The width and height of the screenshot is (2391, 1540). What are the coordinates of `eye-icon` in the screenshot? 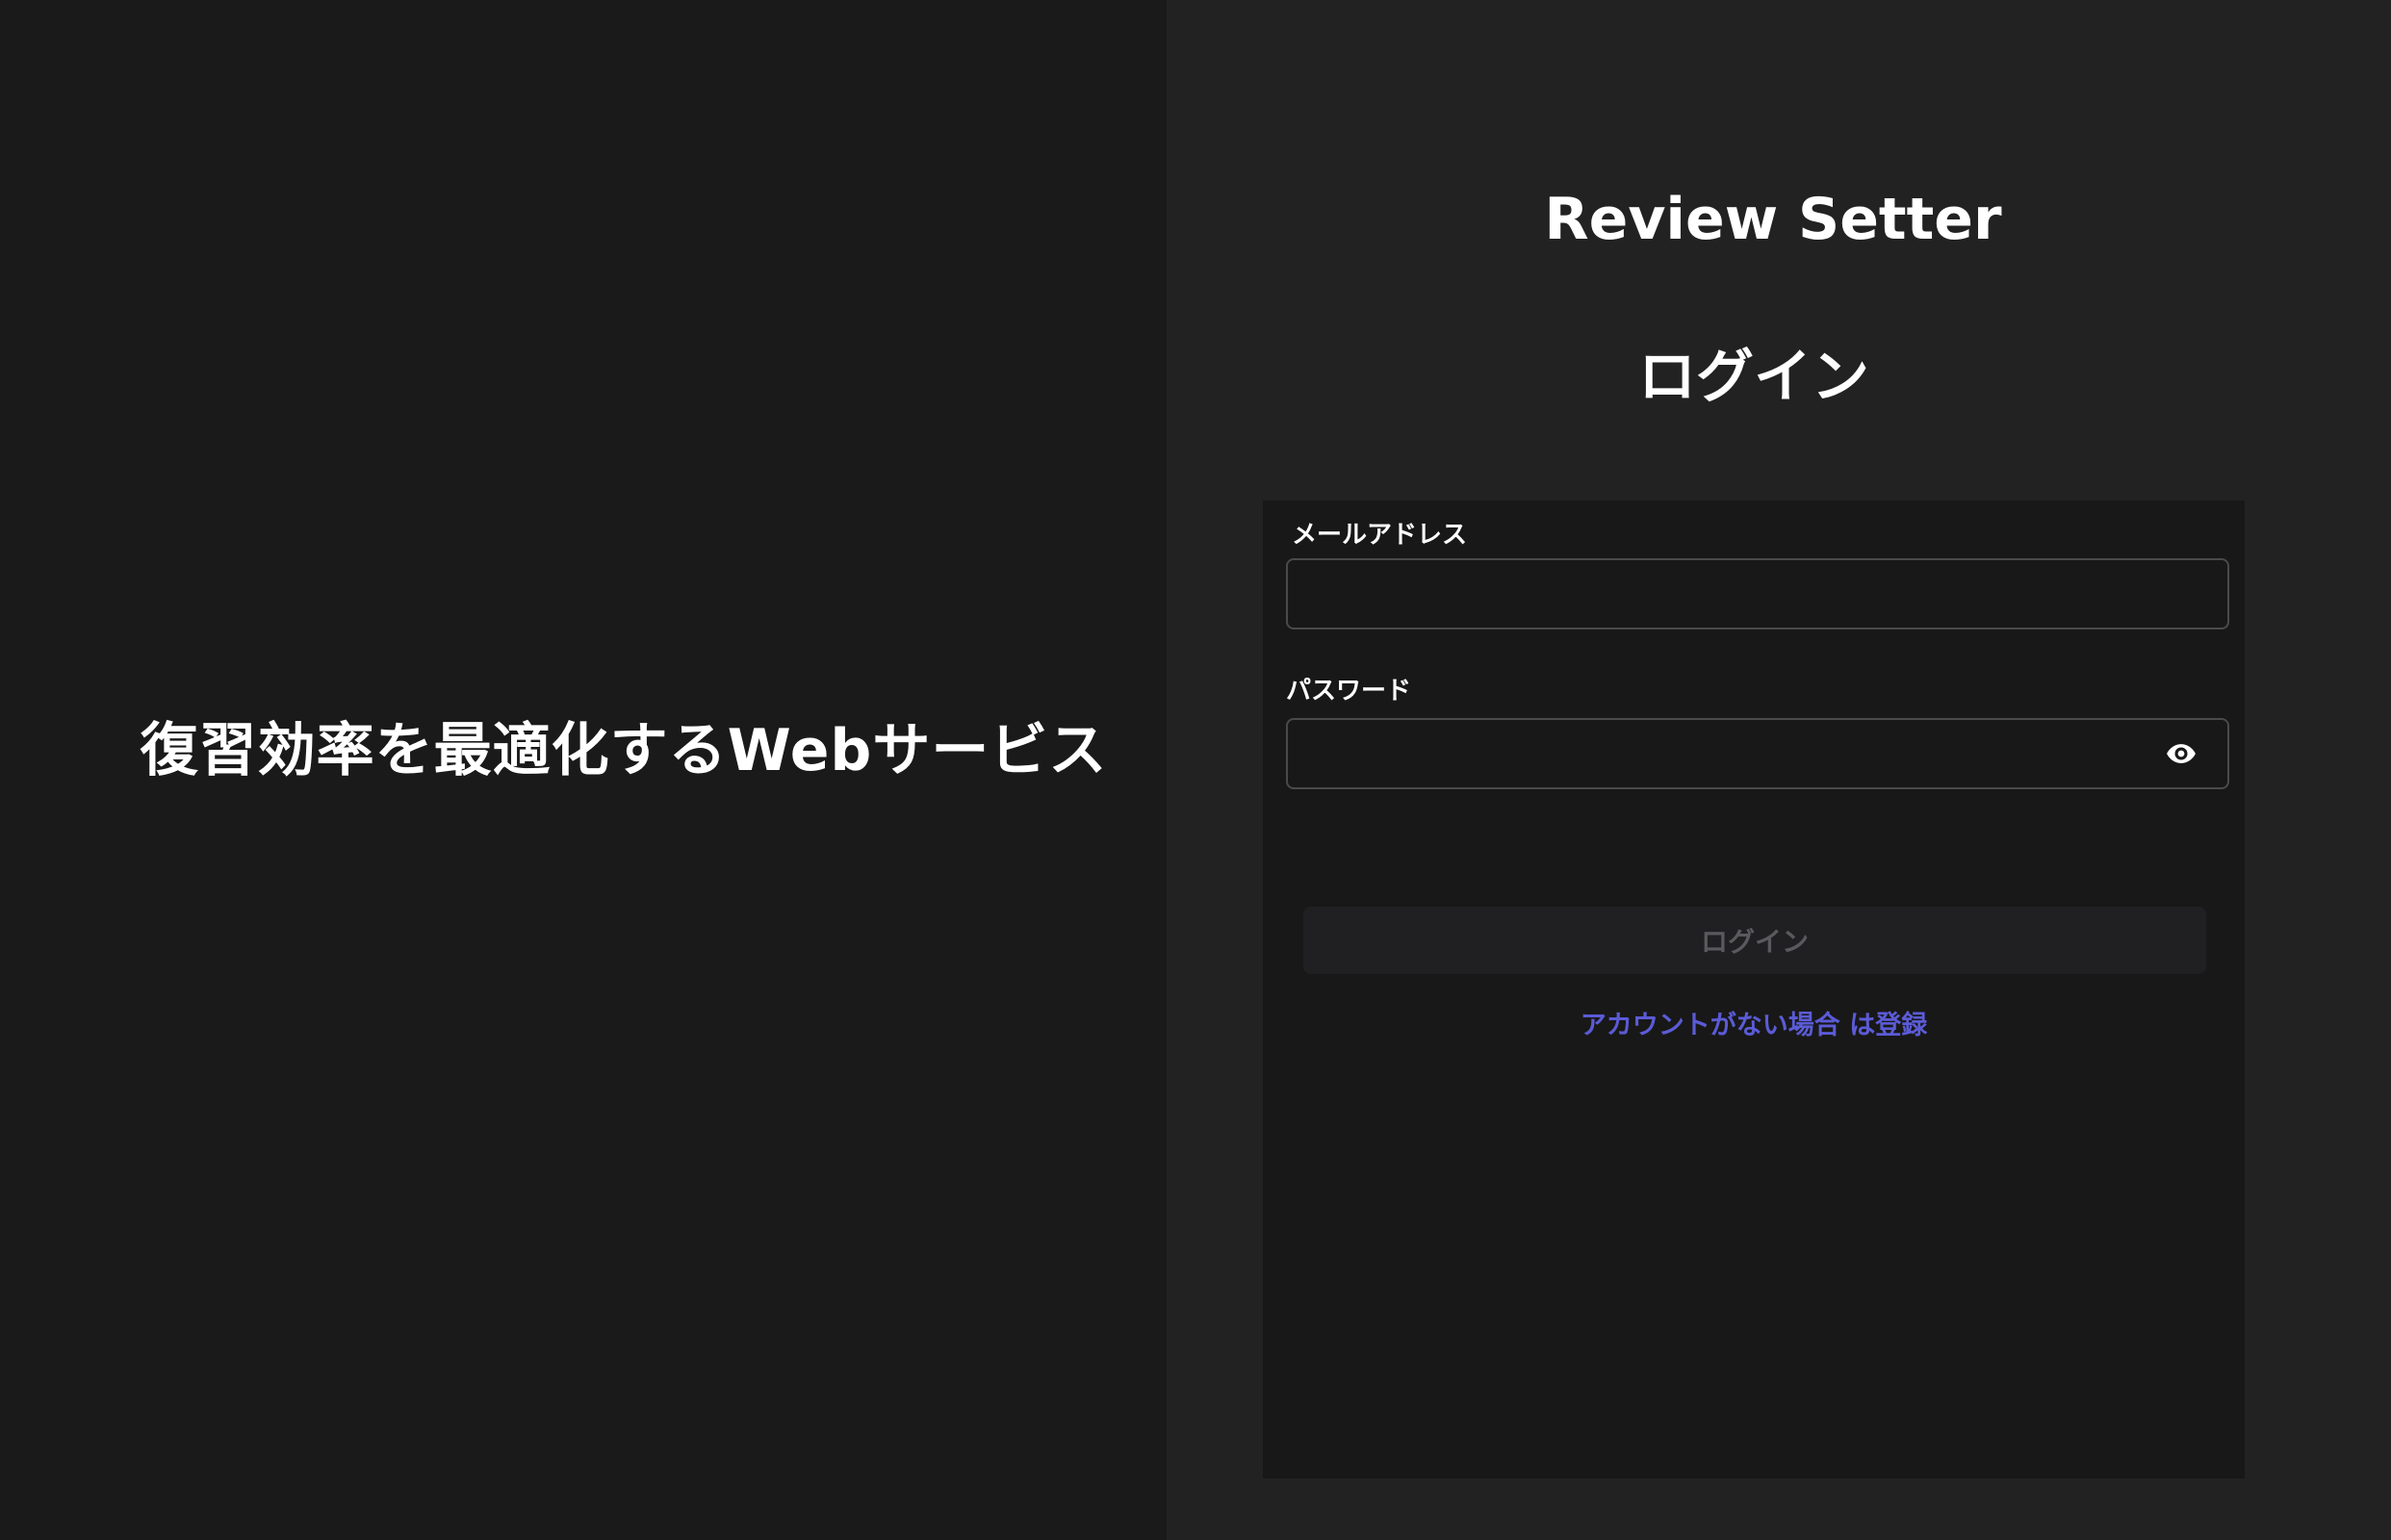 It's located at (2181, 753).